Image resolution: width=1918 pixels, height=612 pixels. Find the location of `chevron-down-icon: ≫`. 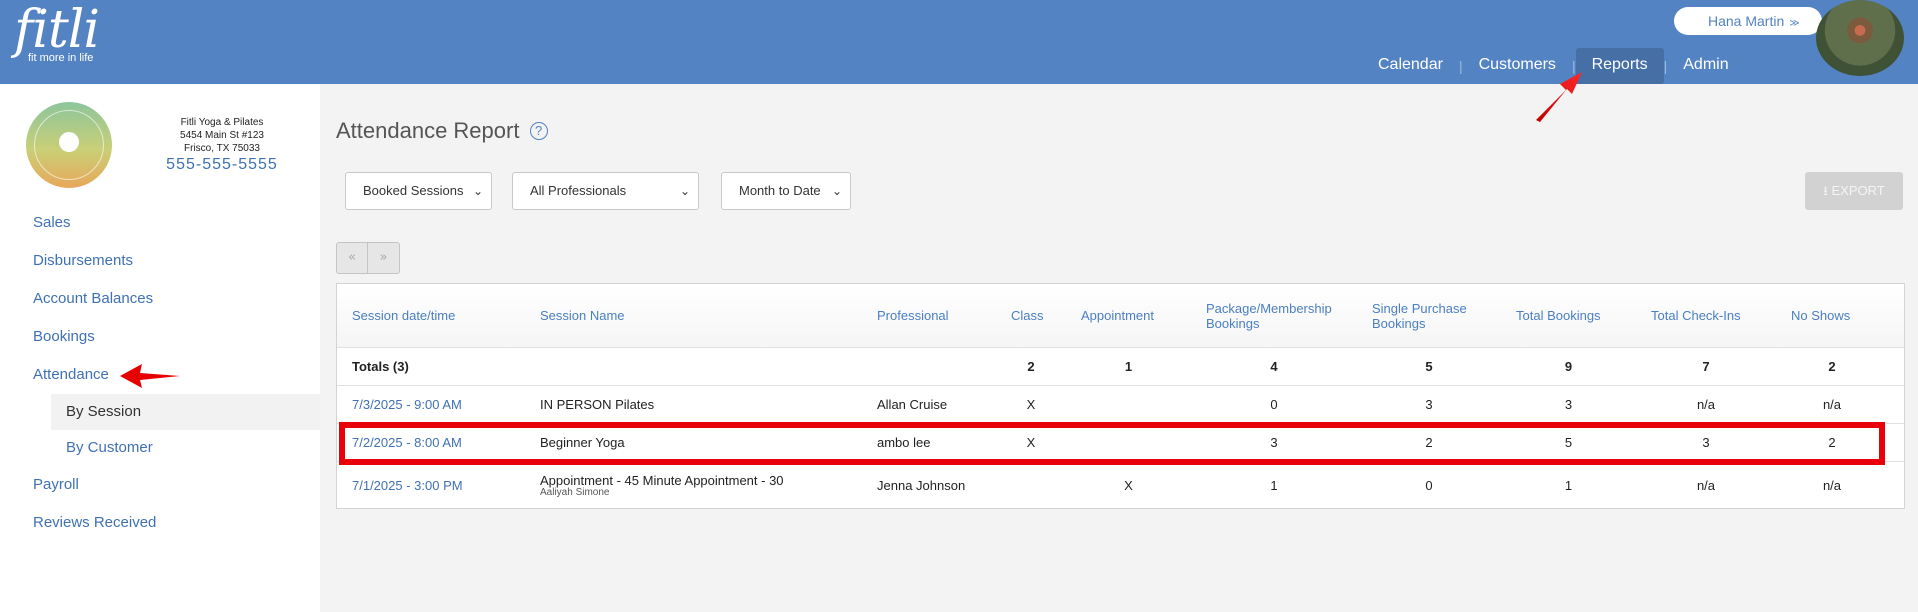

chevron-down-icon: ≫ is located at coordinates (1794, 23).